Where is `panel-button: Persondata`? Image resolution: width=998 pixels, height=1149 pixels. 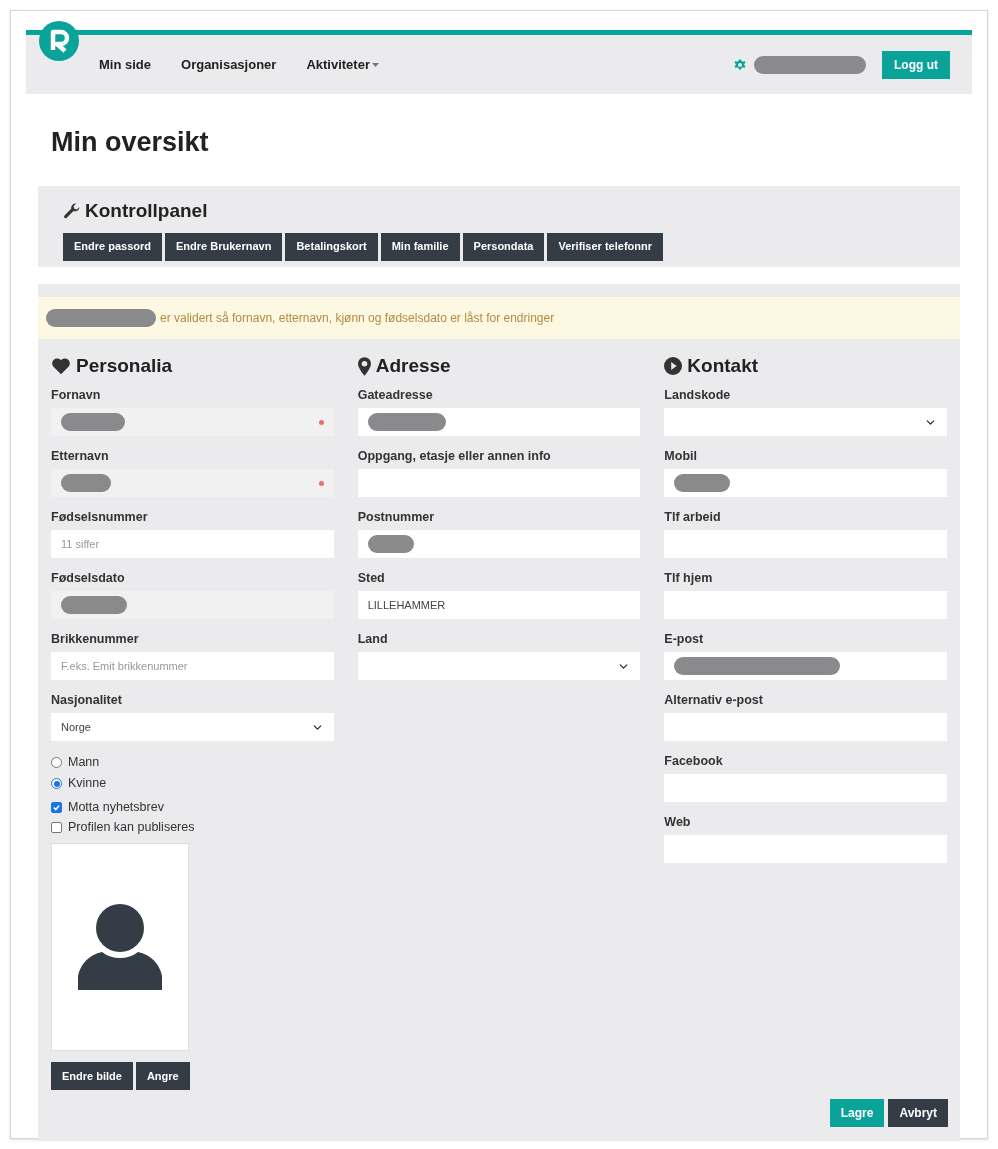
panel-button: Persondata is located at coordinates (503, 246).